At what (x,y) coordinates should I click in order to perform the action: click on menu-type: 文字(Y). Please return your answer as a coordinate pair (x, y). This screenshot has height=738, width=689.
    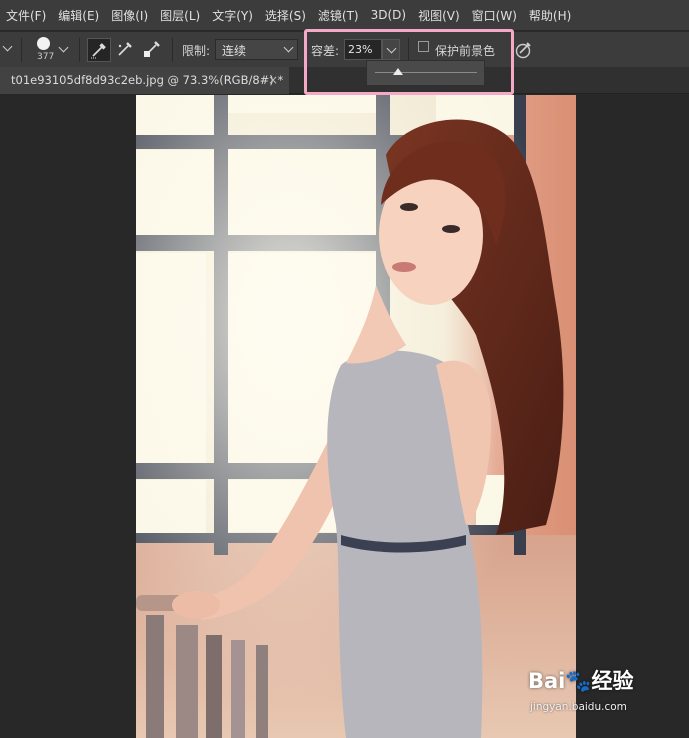
    Looking at the image, I should click on (232, 15).